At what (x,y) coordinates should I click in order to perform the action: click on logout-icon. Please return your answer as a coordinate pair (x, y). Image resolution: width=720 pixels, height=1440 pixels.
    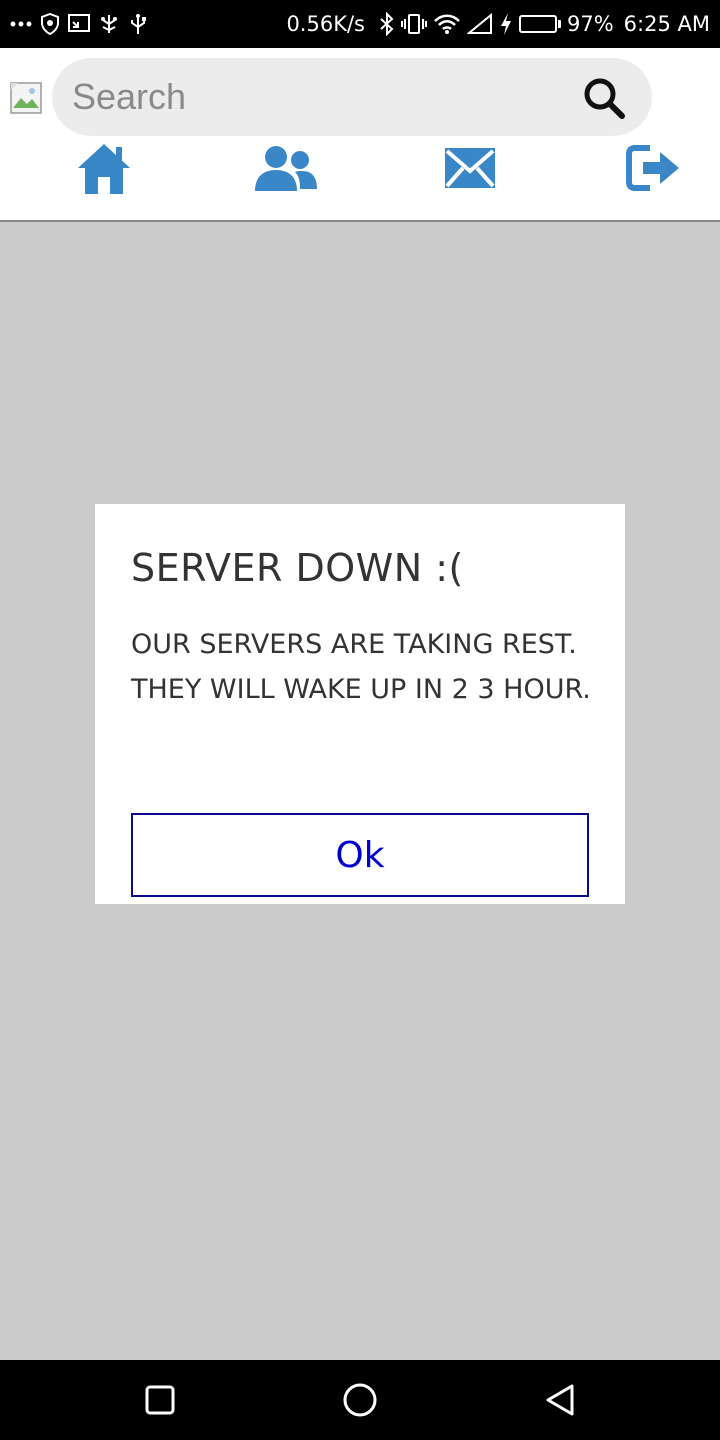
    Looking at the image, I should click on (654, 168).